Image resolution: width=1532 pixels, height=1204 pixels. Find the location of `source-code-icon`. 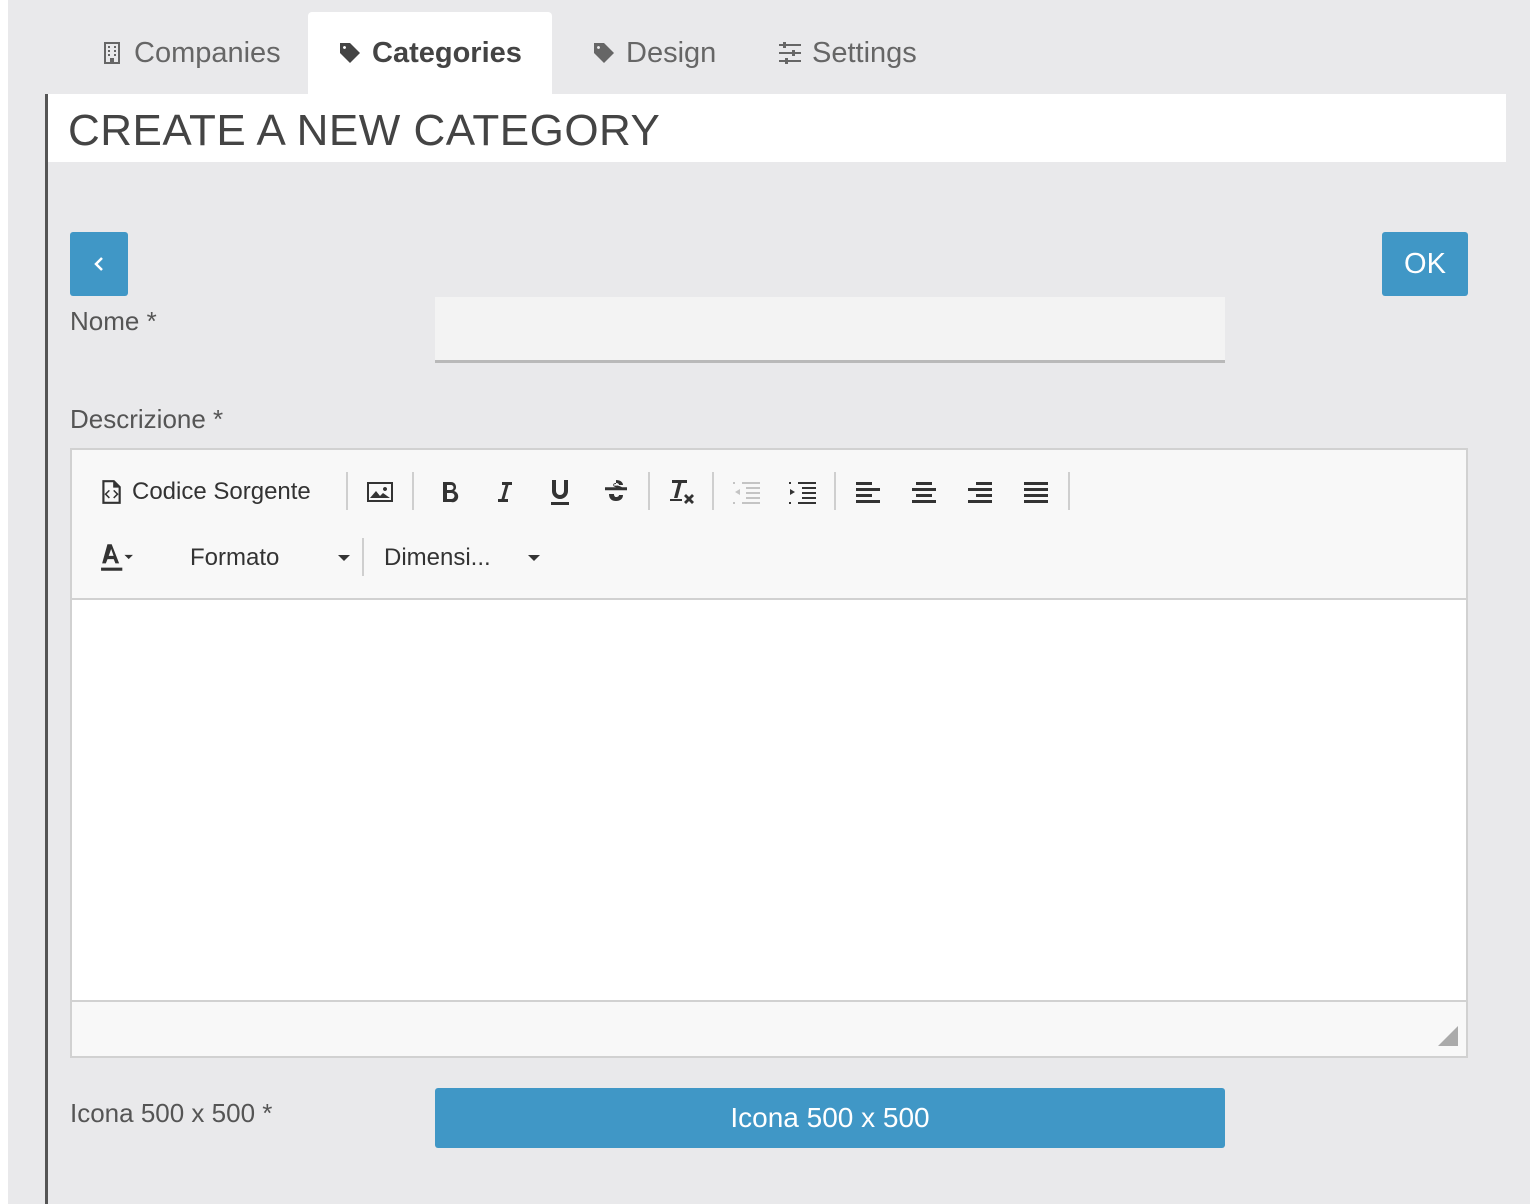

source-code-icon is located at coordinates (111, 492).